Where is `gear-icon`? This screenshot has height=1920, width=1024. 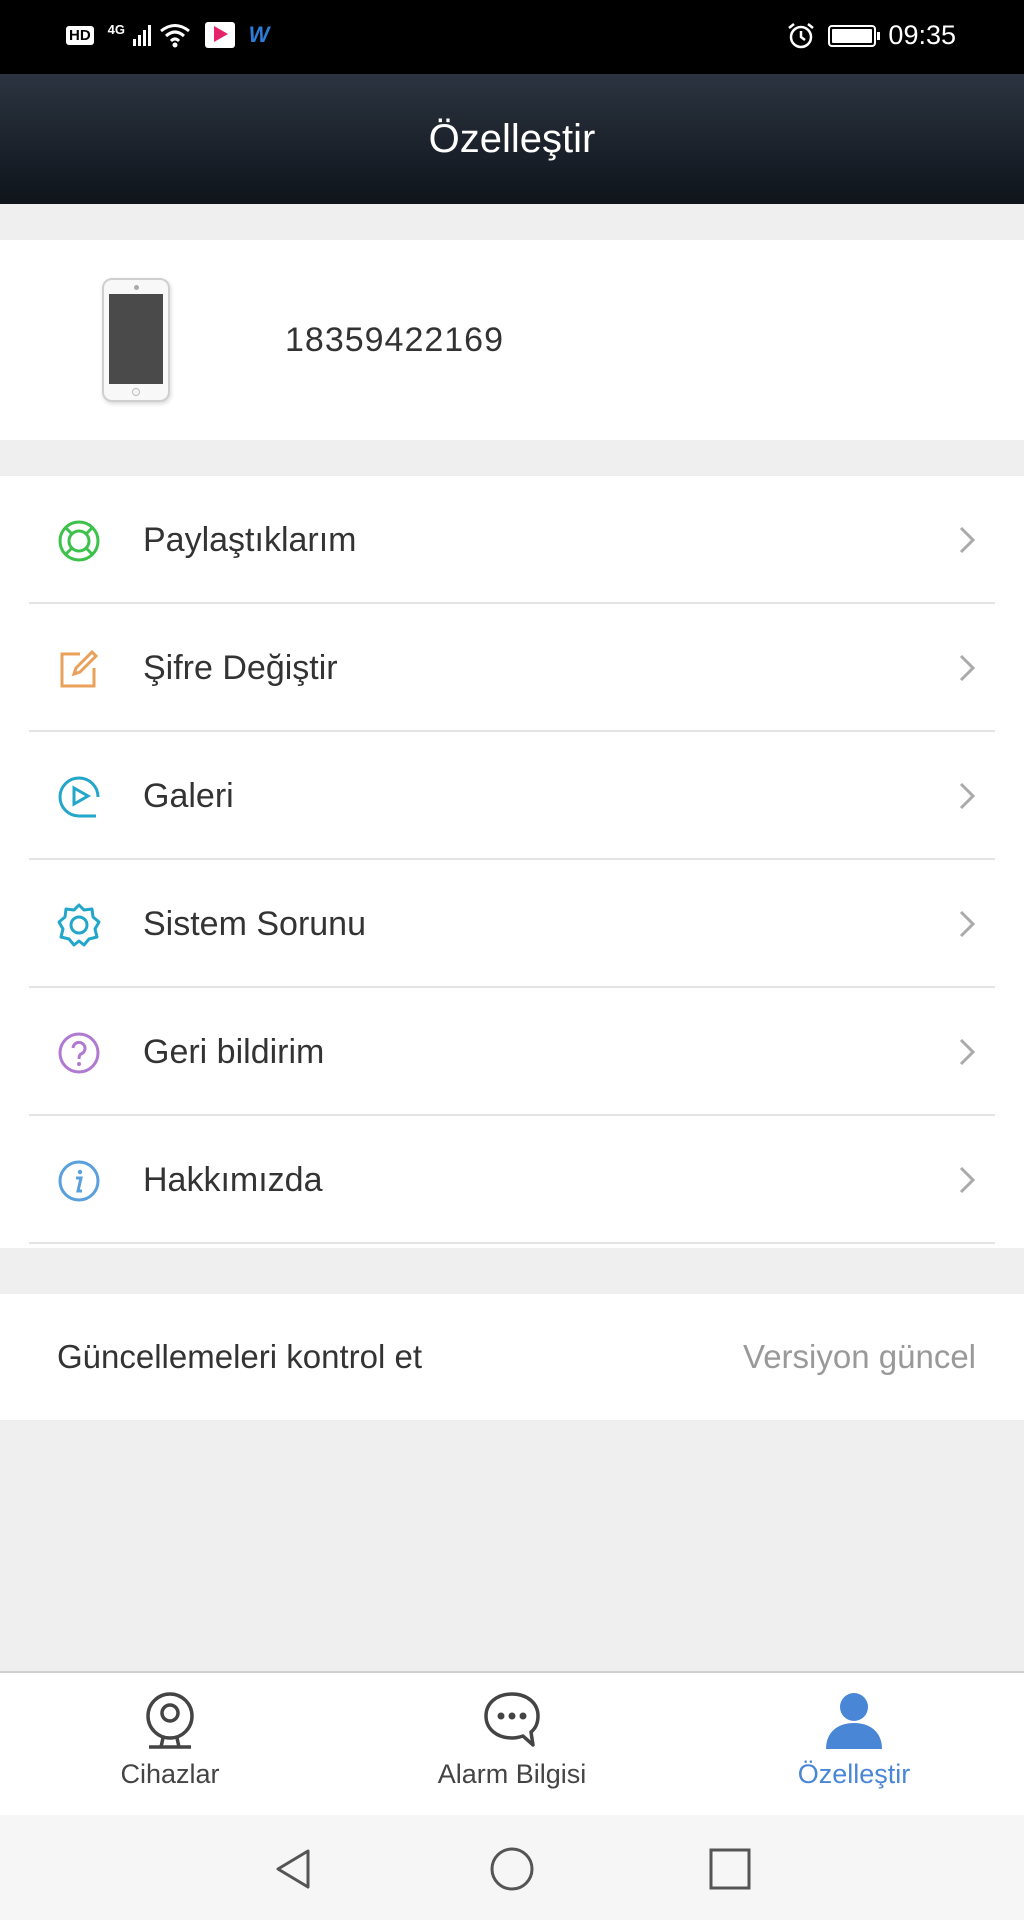 gear-icon is located at coordinates (79, 925).